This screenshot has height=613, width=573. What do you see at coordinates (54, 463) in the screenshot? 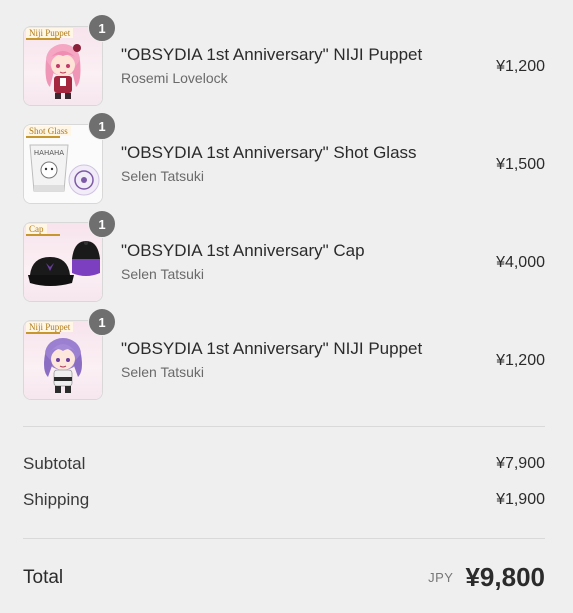
I see `subtotal-label: Subtotal` at bounding box center [54, 463].